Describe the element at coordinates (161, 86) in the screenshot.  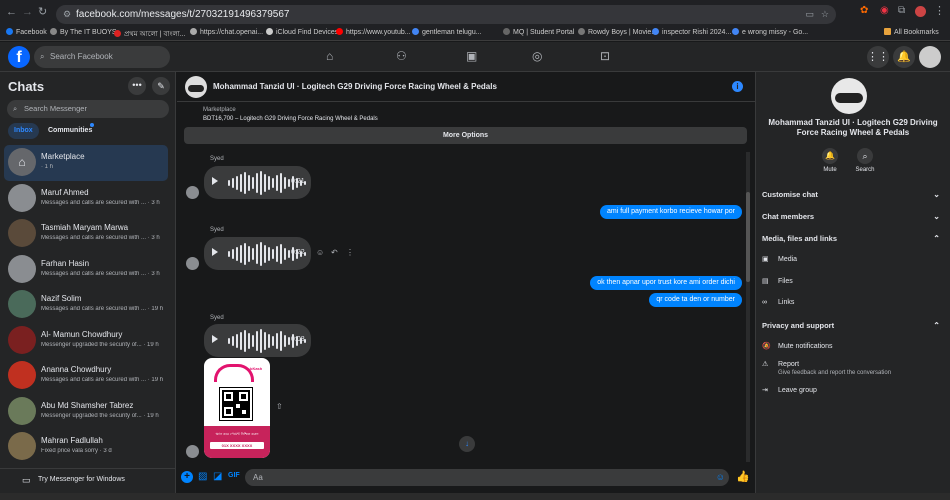
I see `new-message-icon: ✎` at that location.